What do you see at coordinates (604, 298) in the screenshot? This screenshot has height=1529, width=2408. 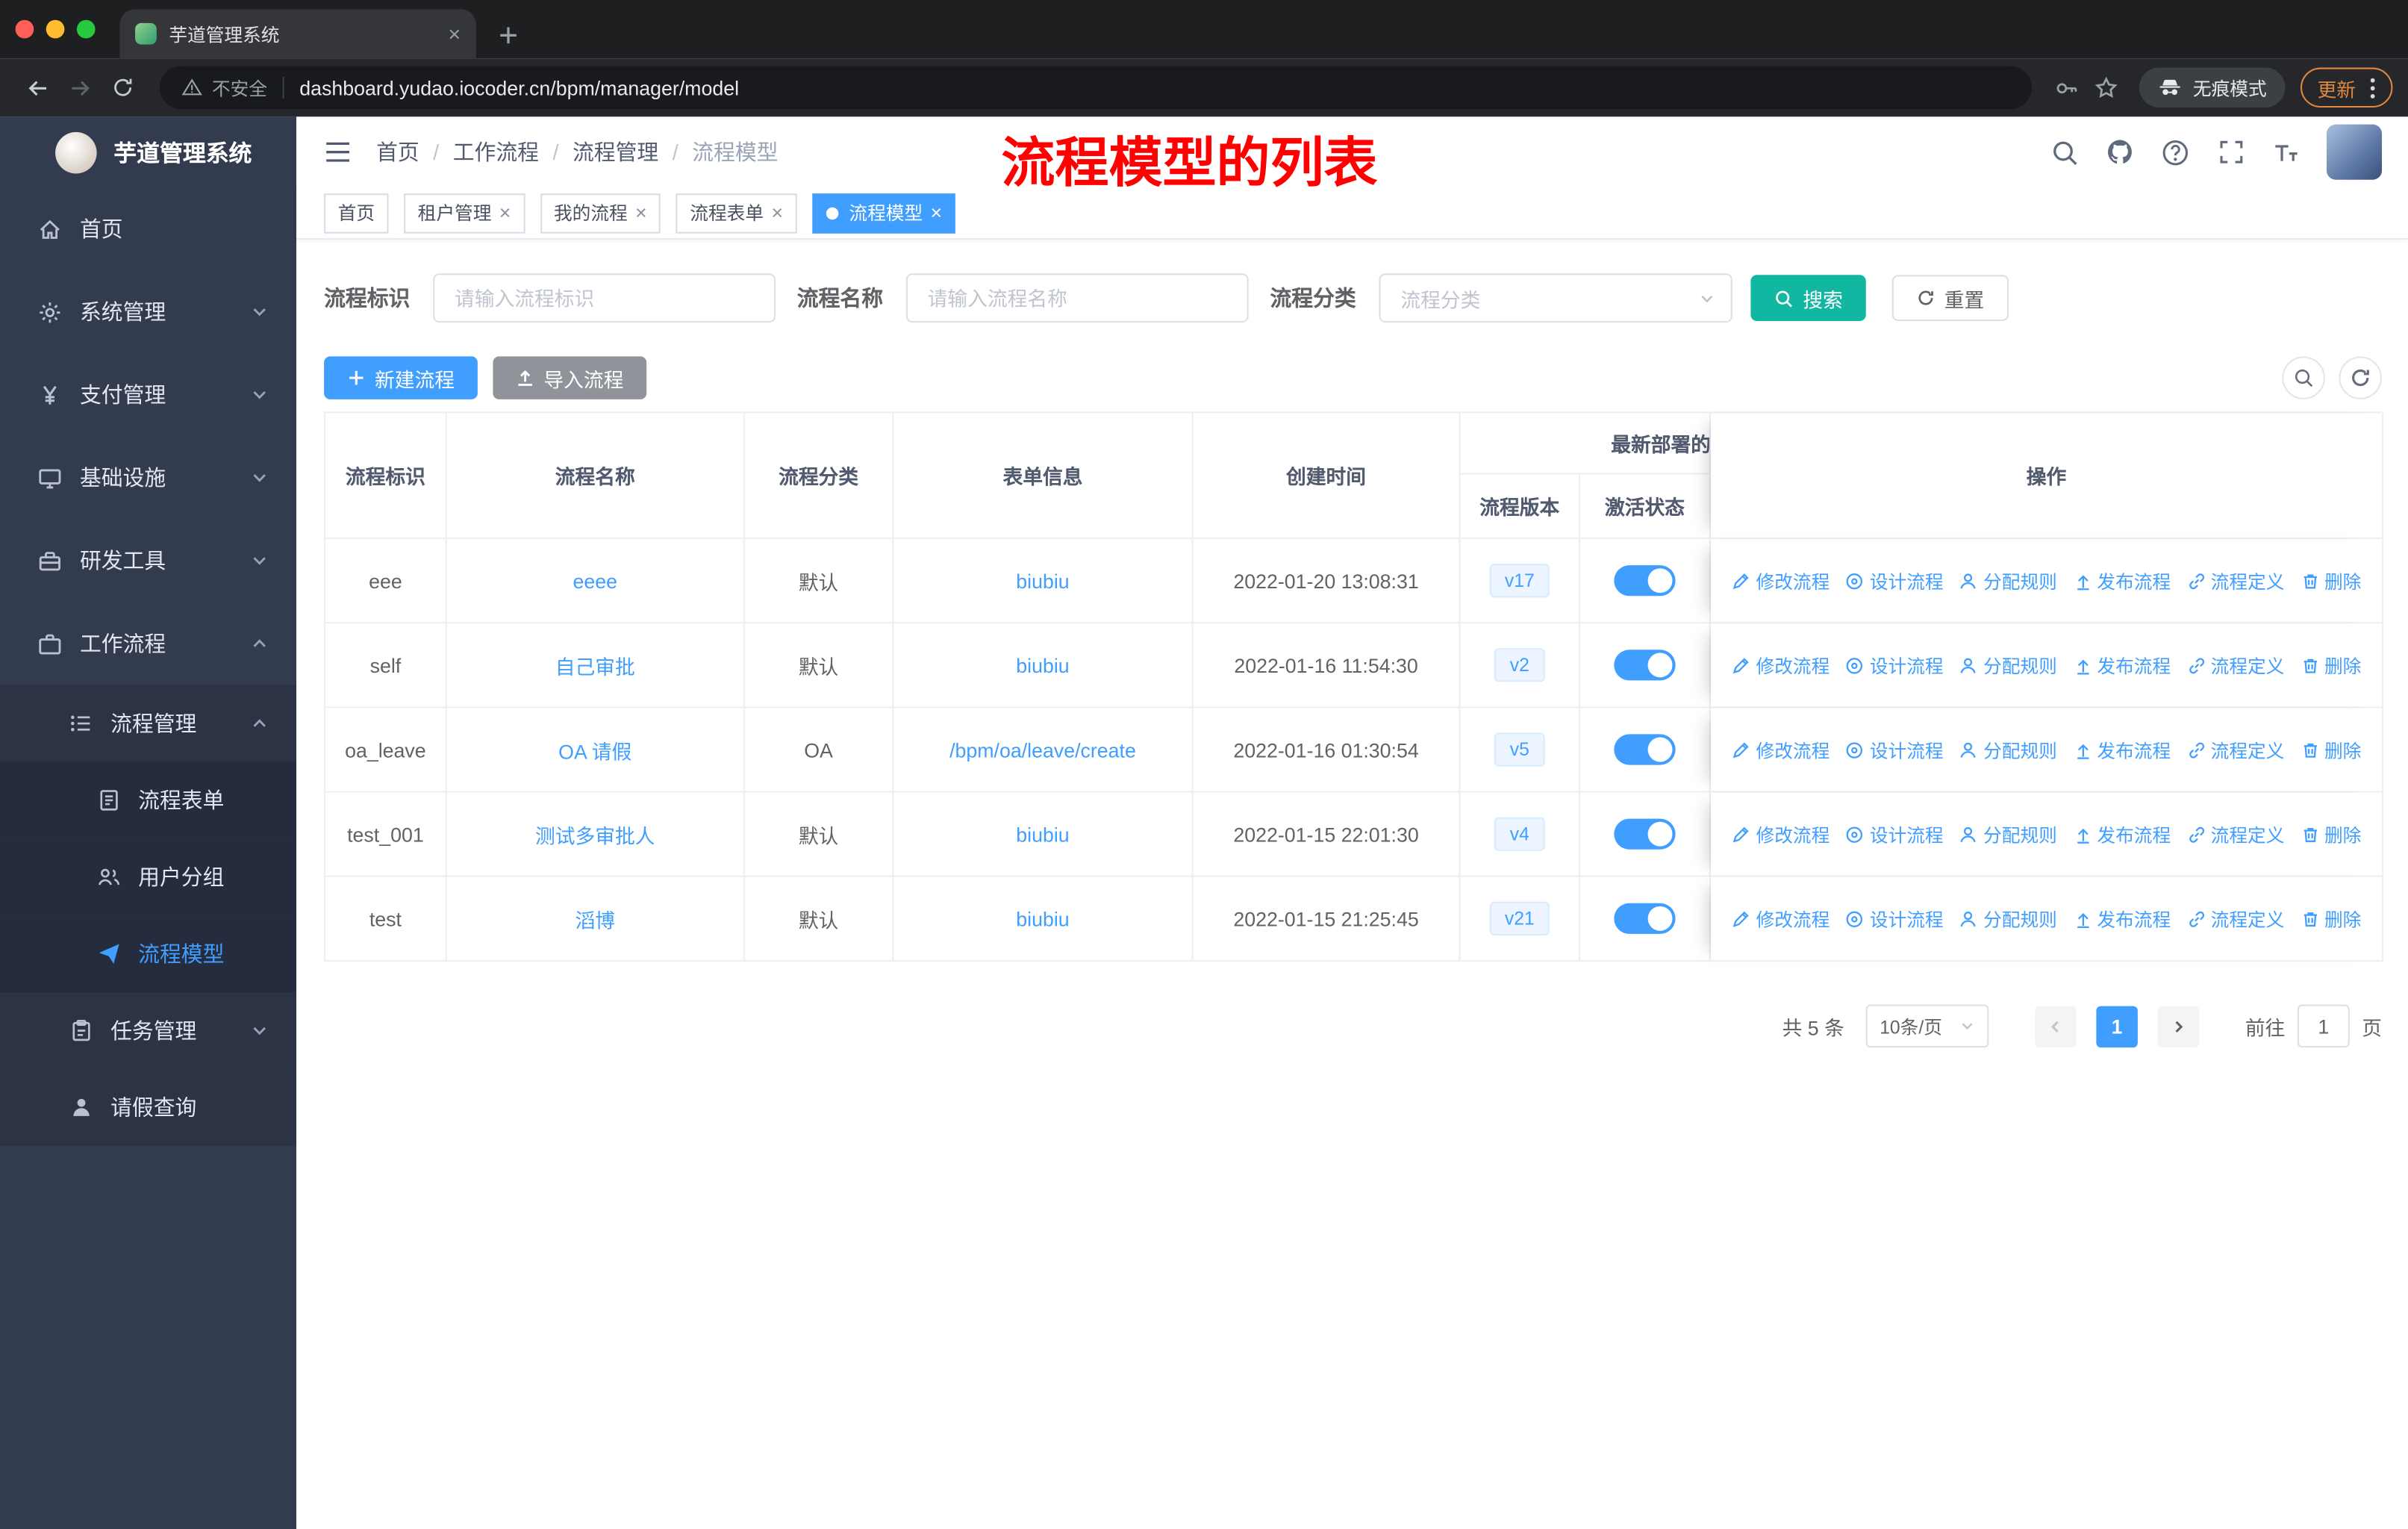 I see `process-id-input` at bounding box center [604, 298].